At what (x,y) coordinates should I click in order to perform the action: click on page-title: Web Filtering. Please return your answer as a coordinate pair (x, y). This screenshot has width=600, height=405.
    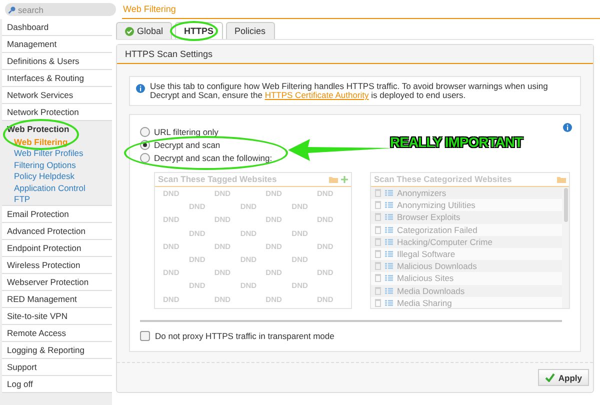
    Looking at the image, I should click on (361, 9).